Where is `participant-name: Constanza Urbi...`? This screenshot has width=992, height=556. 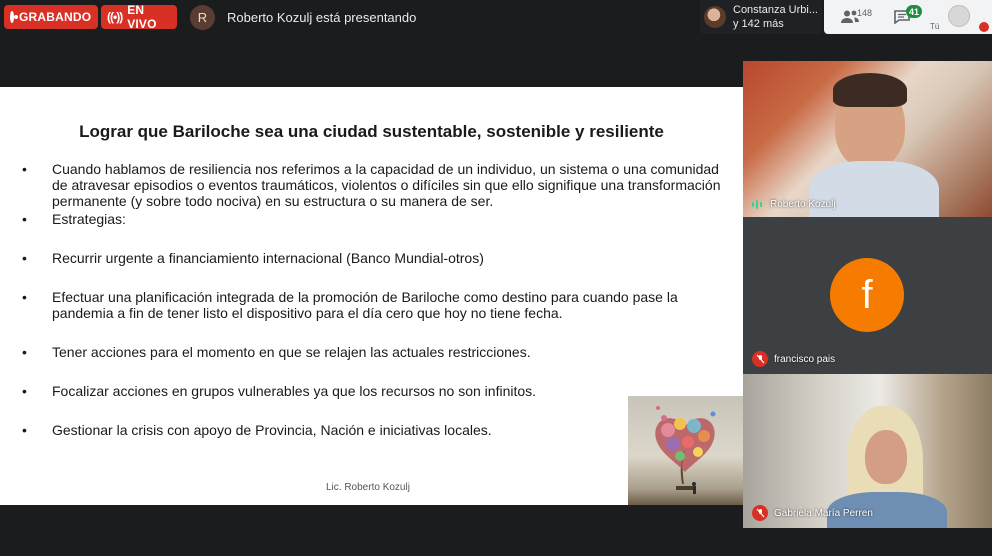 participant-name: Constanza Urbi... is located at coordinates (775, 10).